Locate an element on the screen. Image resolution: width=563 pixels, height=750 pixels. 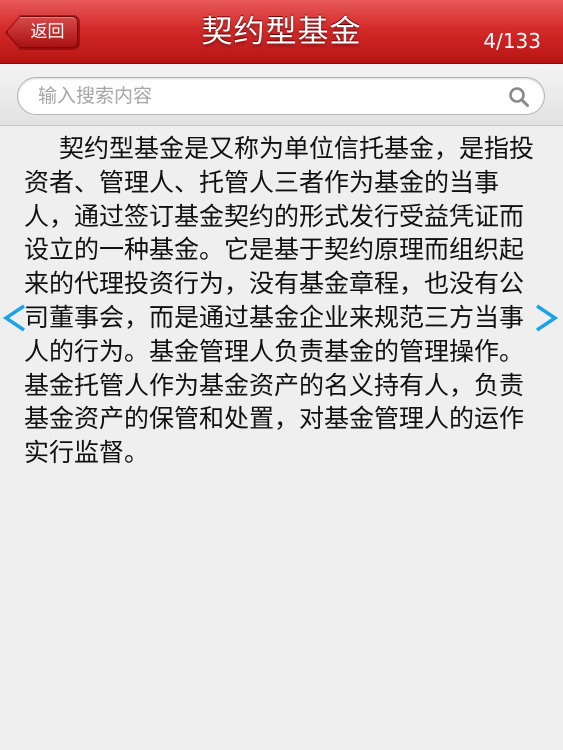
navigation-bar: 返回 契约型基金 4/133 is located at coordinates (281, 32).